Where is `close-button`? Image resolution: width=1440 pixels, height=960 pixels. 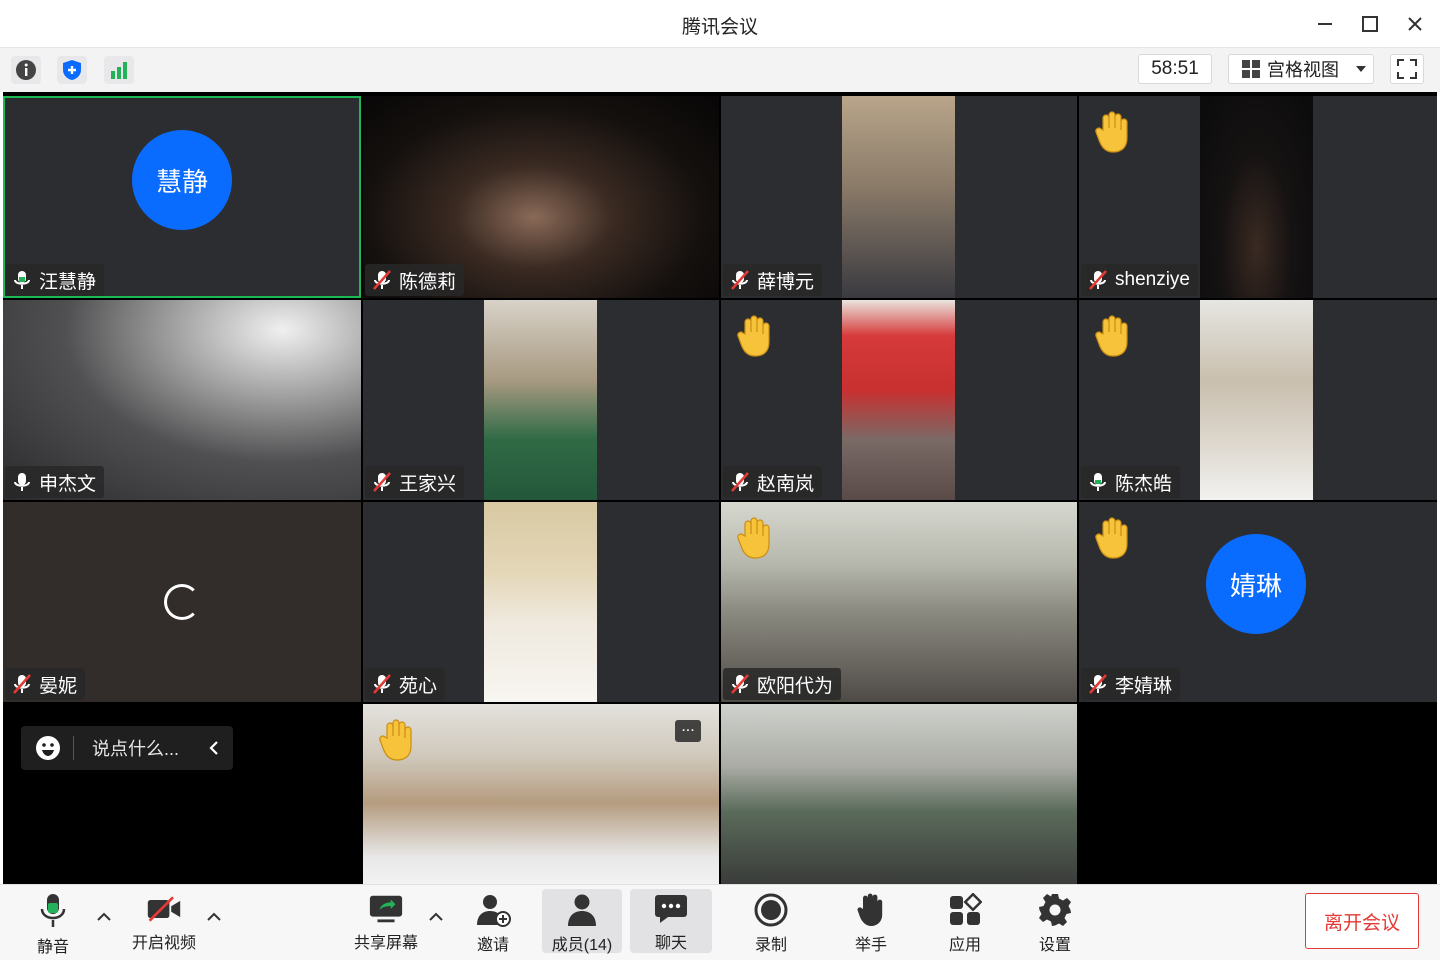
close-button is located at coordinates (1415, 24).